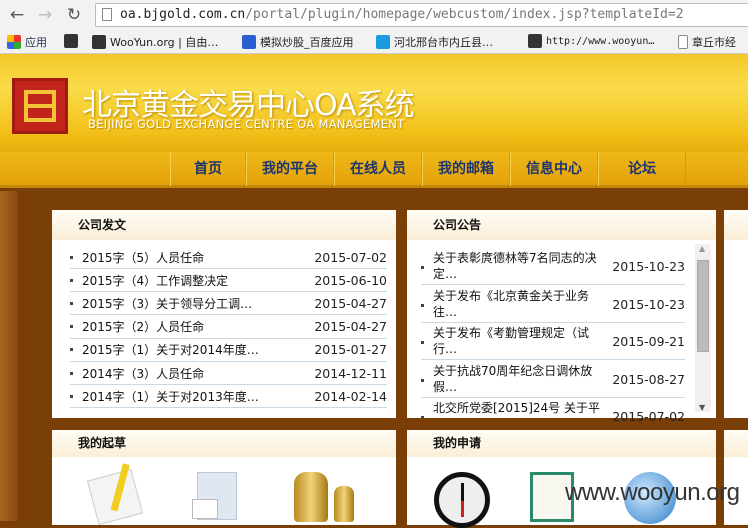 The height and width of the screenshot is (528, 748). Describe the element at coordinates (350, 350) in the screenshot. I see `doc-date: 2015-01-27` at that location.